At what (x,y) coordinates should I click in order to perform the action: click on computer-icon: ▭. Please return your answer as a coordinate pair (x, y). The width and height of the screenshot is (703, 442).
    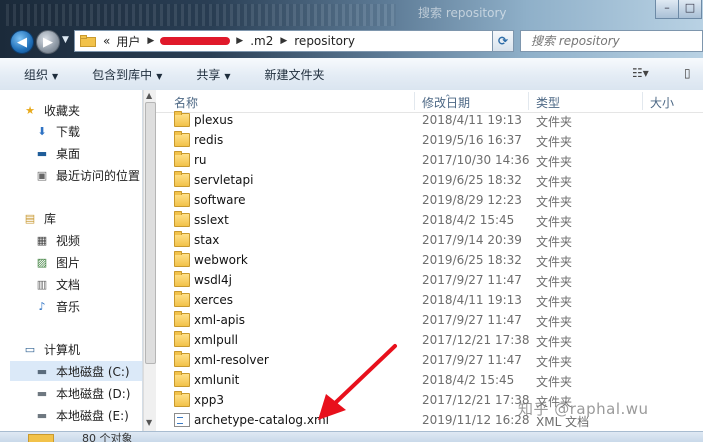
    Looking at the image, I should click on (30, 349).